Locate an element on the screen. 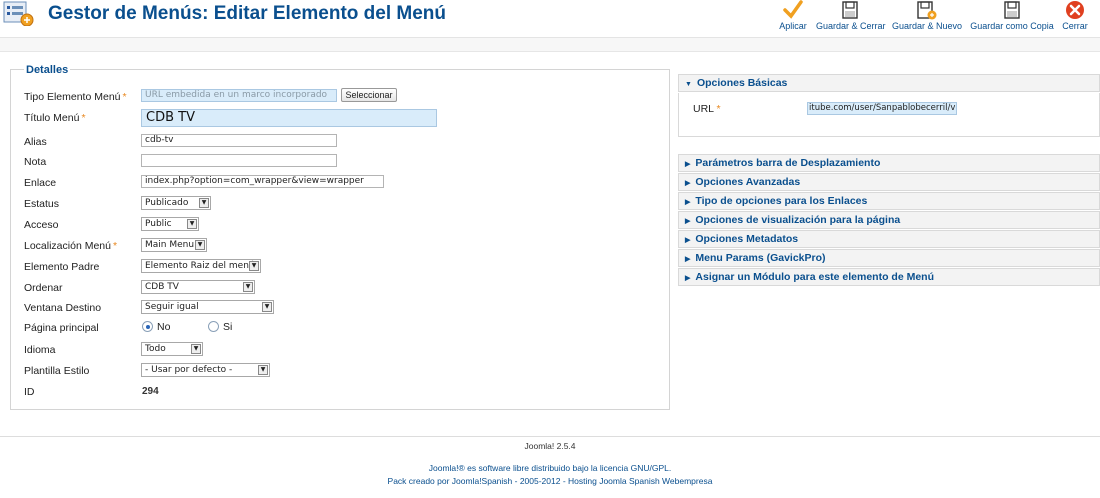  options-section-header: ▶ Opciones Metadatos is located at coordinates (889, 239).